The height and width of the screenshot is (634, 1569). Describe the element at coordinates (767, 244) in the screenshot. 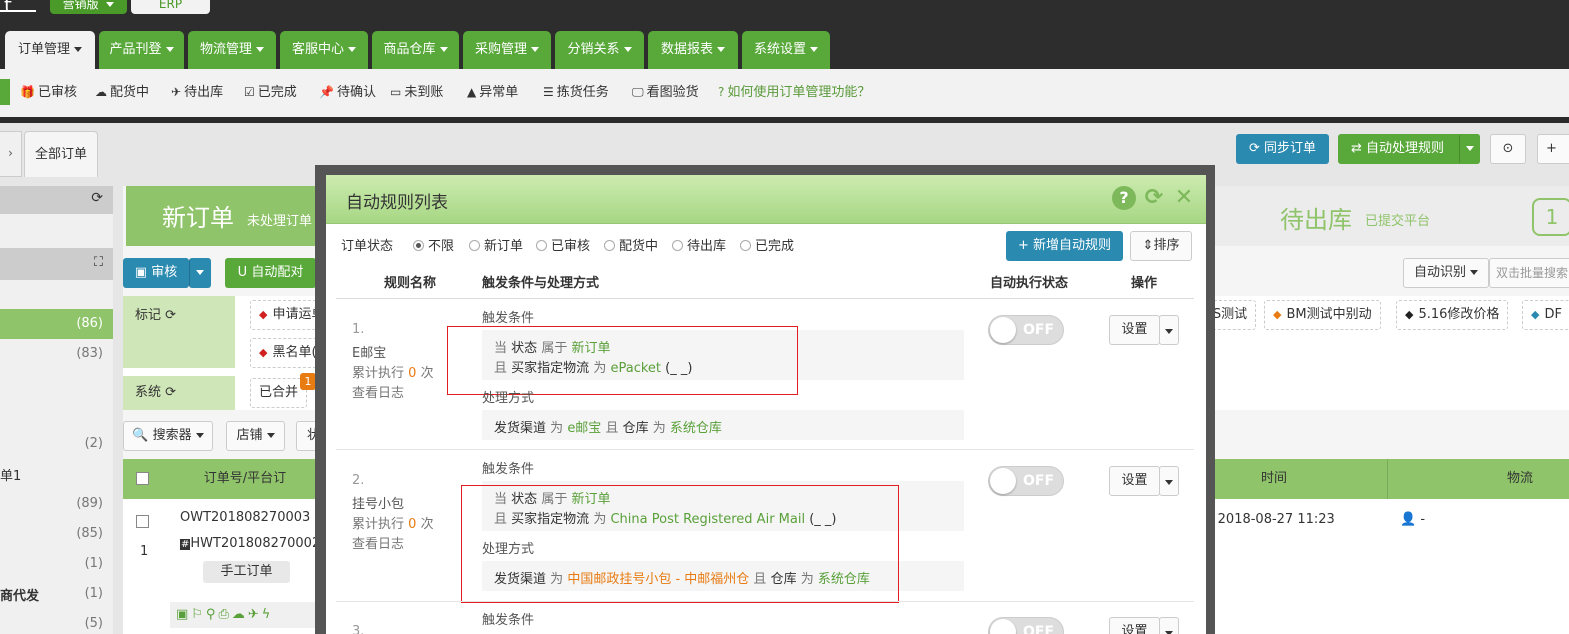

I see `status-radio-completed: 已完成` at that location.